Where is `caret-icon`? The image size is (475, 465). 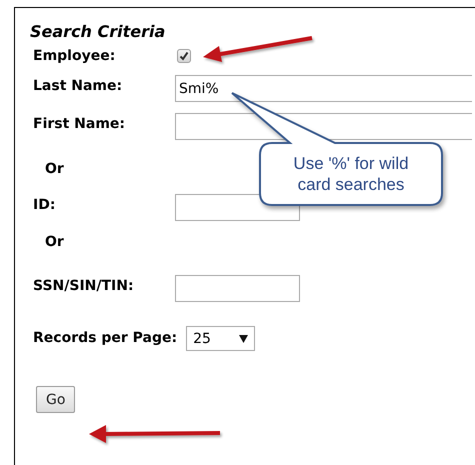 caret-icon is located at coordinates (243, 338).